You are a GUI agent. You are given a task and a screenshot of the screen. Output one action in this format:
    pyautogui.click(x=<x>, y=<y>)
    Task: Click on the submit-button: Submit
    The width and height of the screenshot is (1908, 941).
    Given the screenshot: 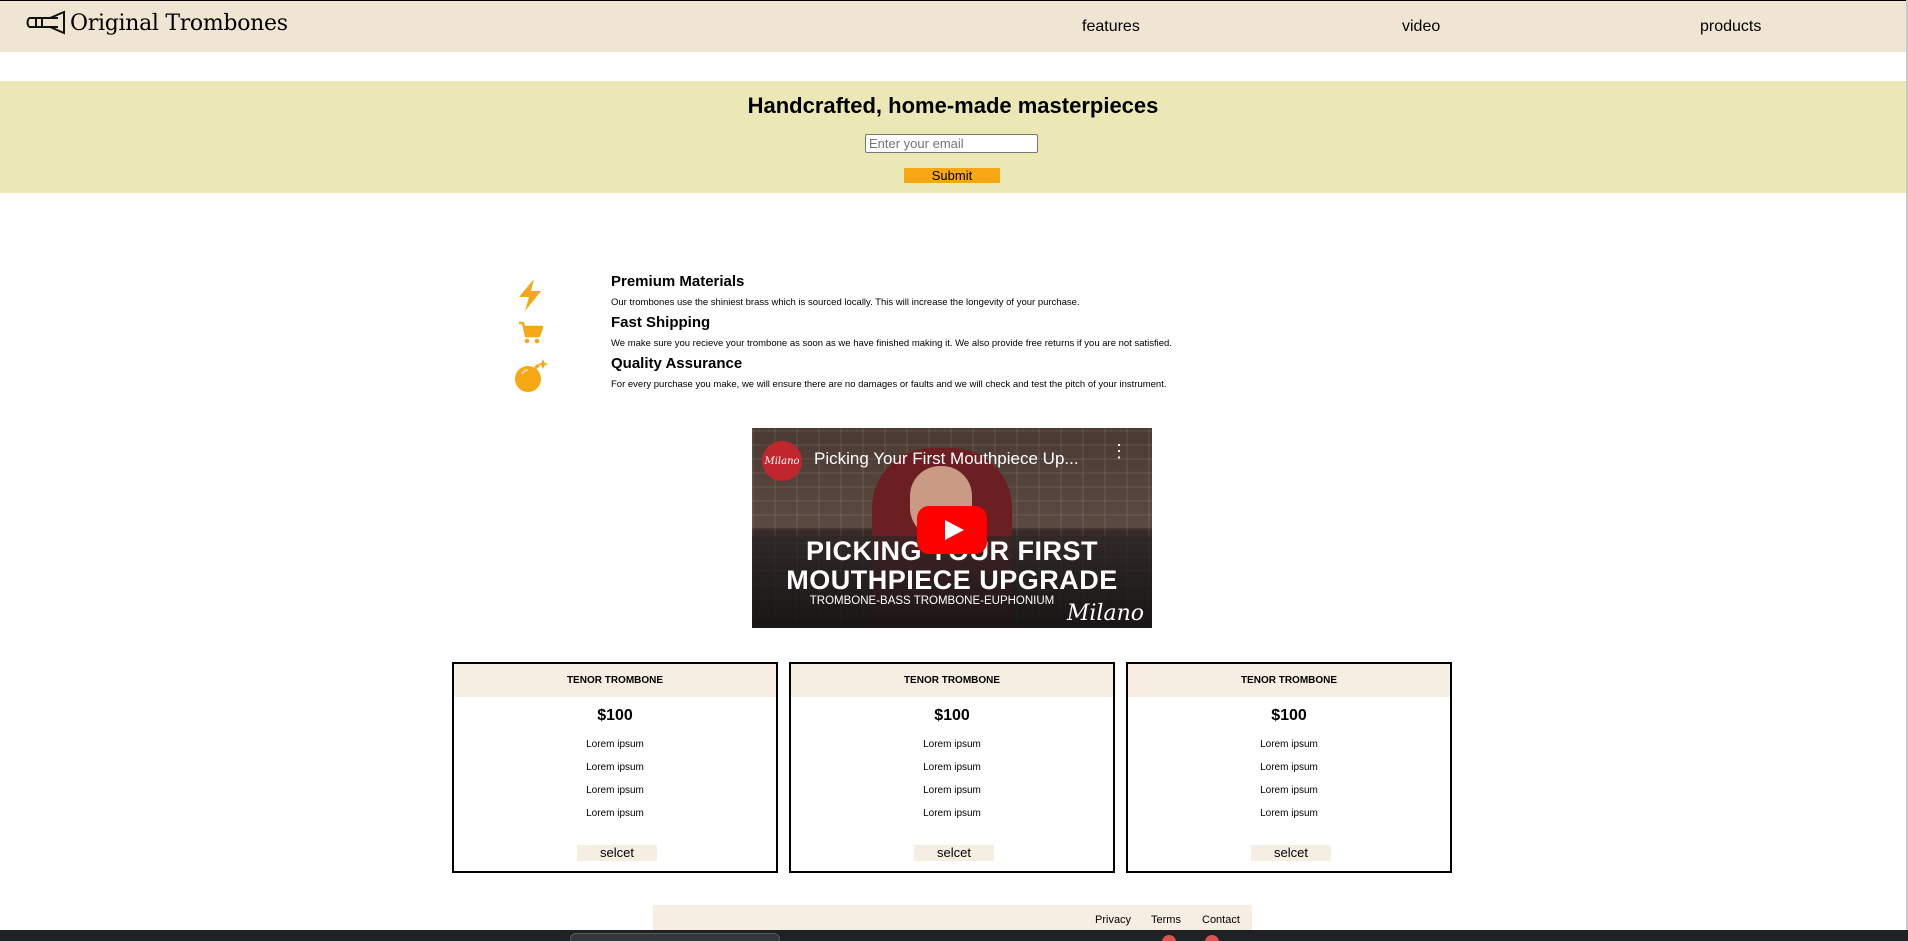 What is the action you would take?
    pyautogui.click(x=952, y=175)
    